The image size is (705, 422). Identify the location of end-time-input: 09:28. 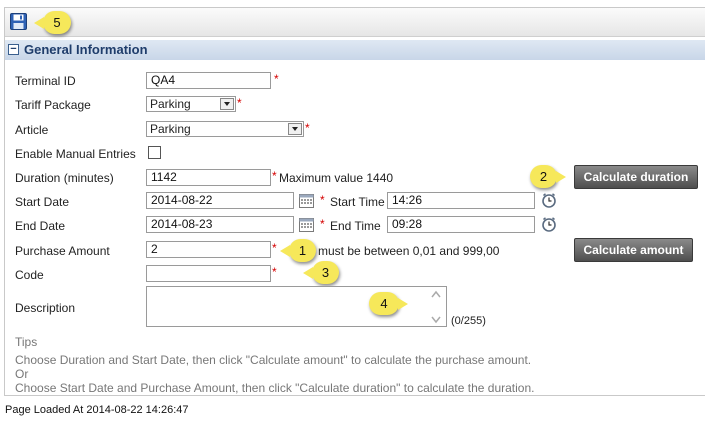
(461, 224).